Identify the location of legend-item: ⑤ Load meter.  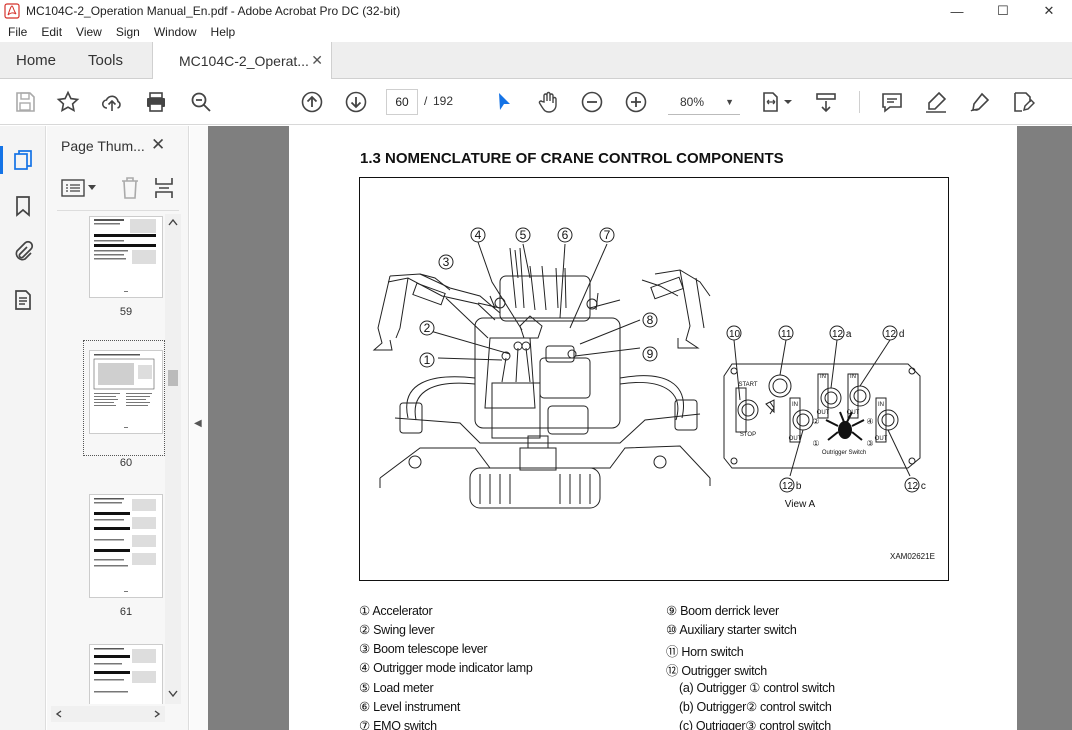
(396, 688).